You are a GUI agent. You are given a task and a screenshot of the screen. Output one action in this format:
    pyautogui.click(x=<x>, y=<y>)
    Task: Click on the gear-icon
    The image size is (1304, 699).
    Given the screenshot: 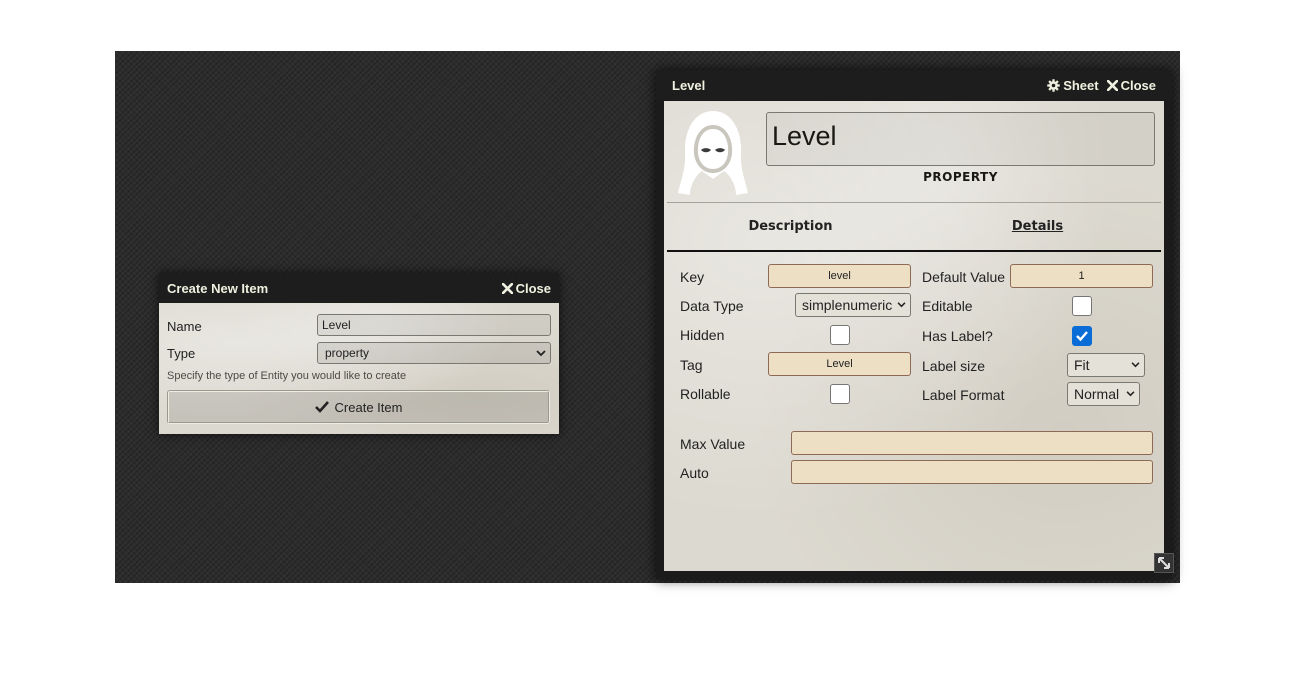 What is the action you would take?
    pyautogui.click(x=1053, y=85)
    